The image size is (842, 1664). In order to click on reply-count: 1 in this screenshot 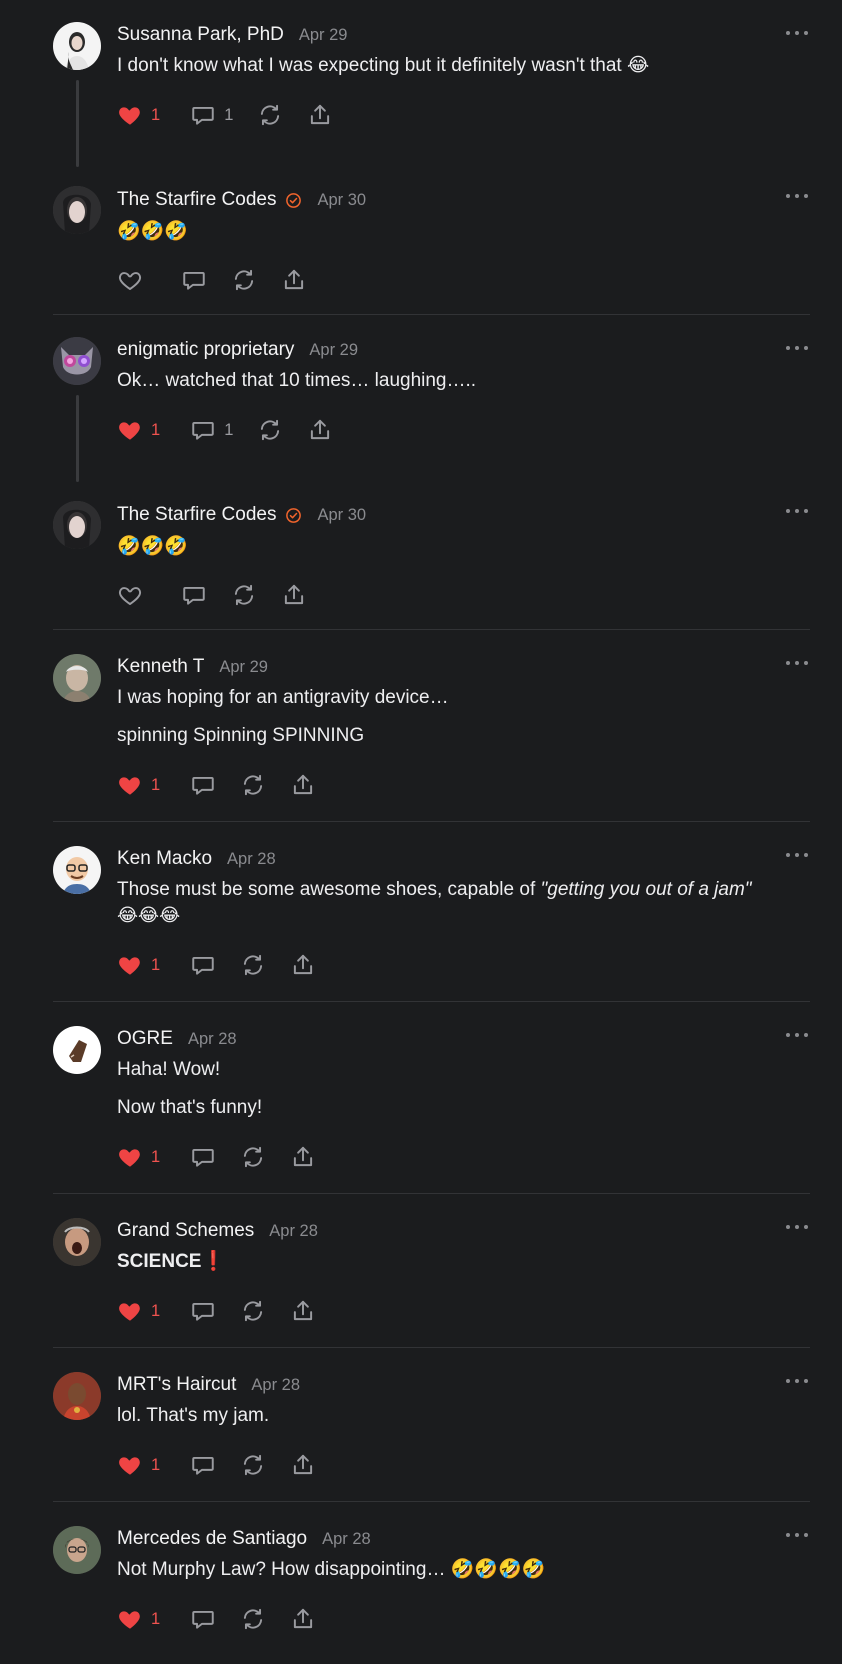, I will do `click(229, 114)`.